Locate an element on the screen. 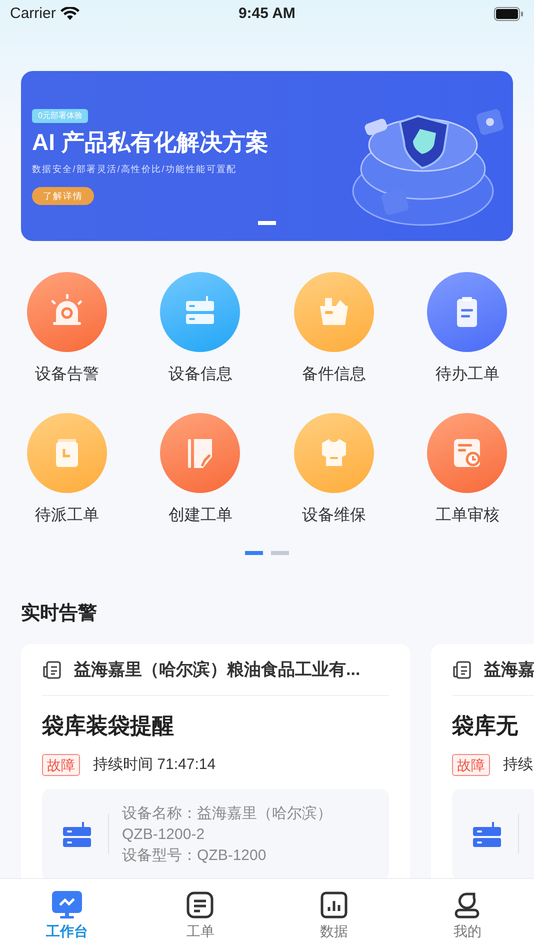 The image size is (534, 950). duration-text: 持续时间 71:47:14 is located at coordinates (154, 765).